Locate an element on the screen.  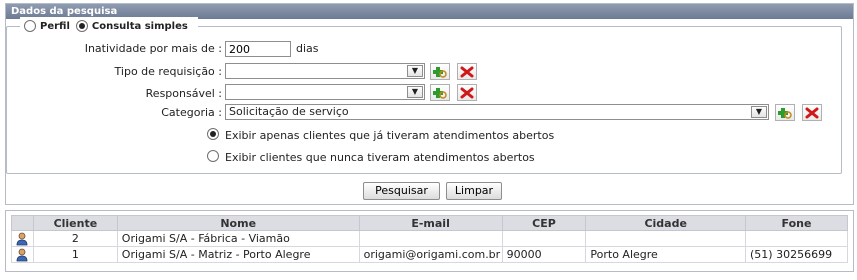
add-tipo-requisicao-button is located at coordinates (440, 71).